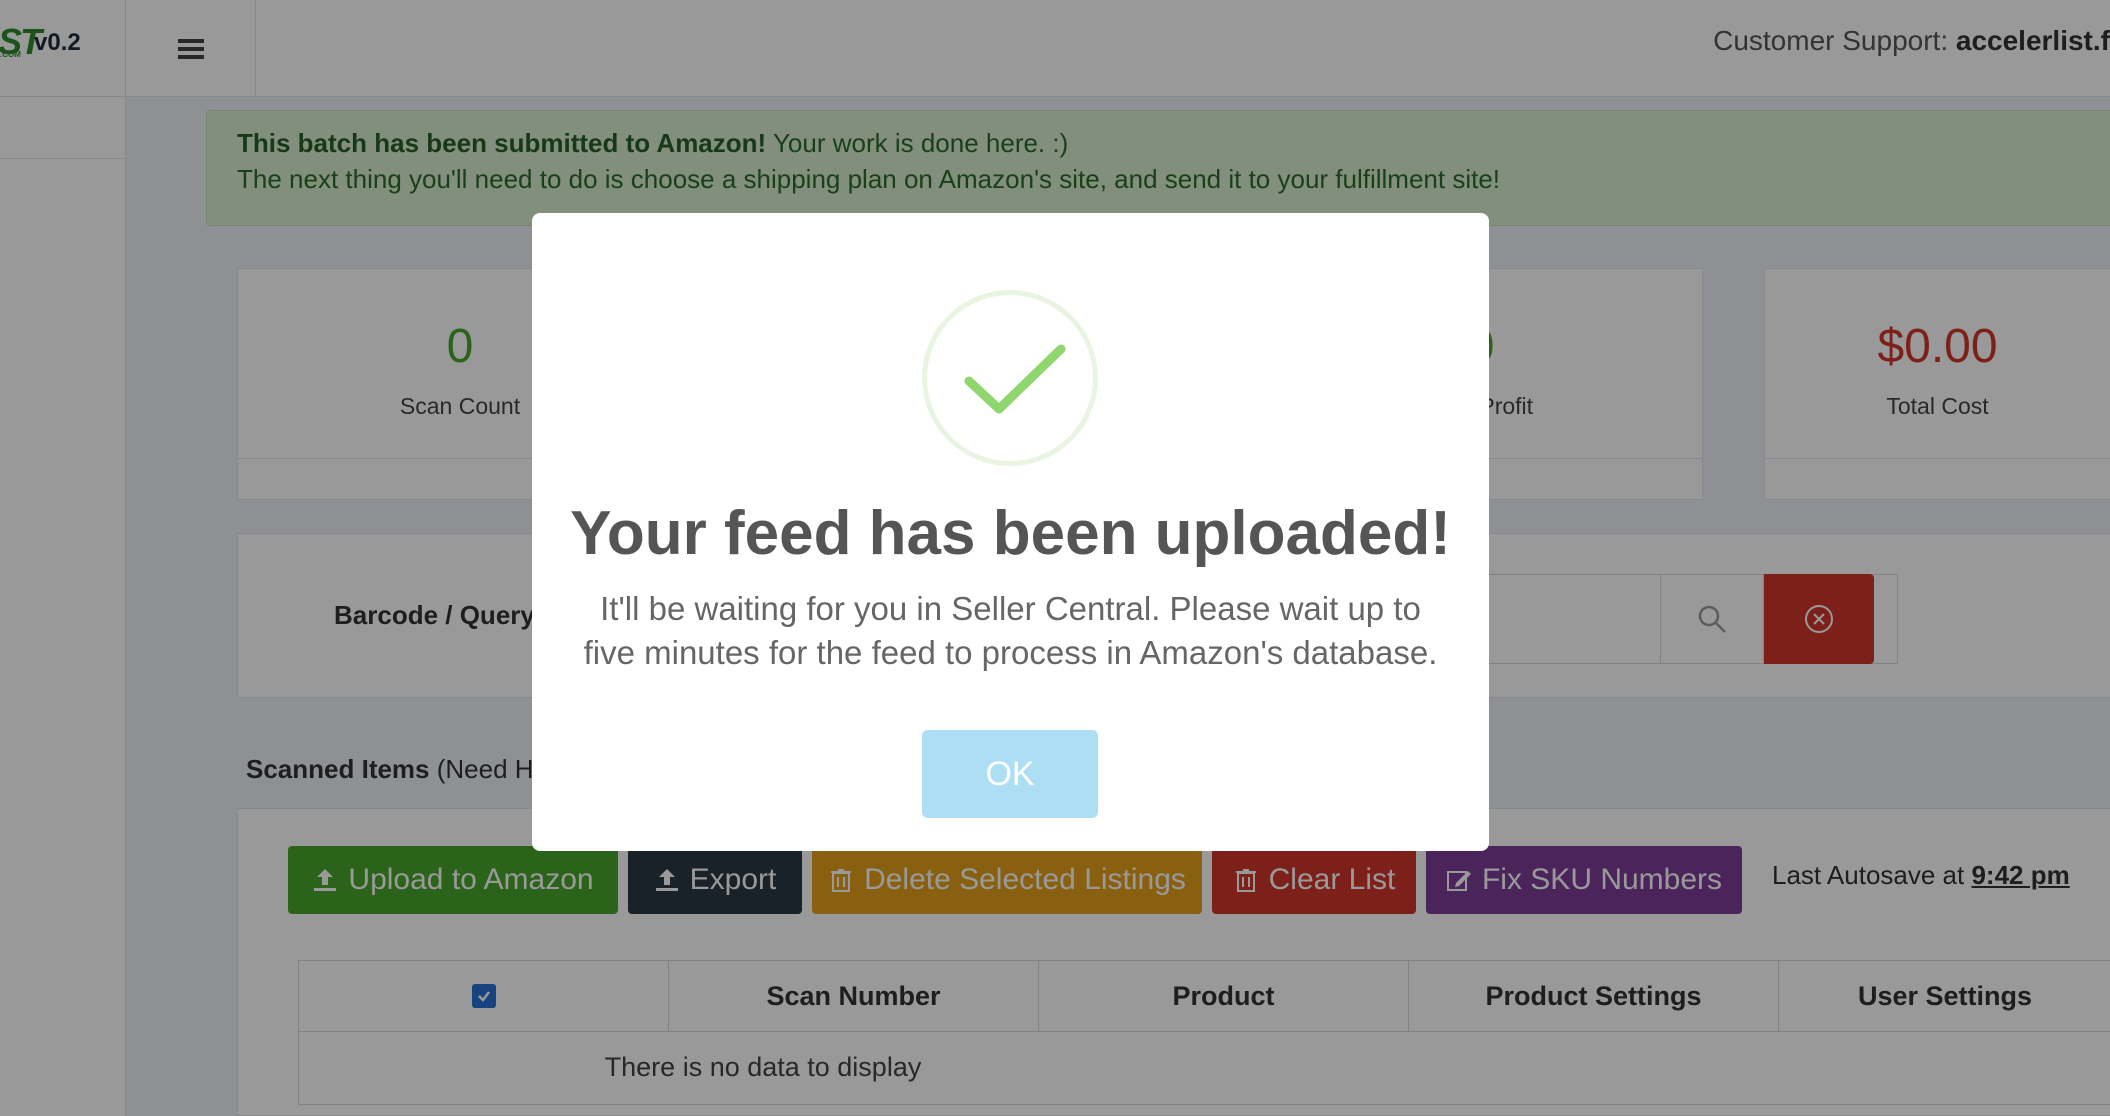  I want to click on success-icon, so click(1010, 378).